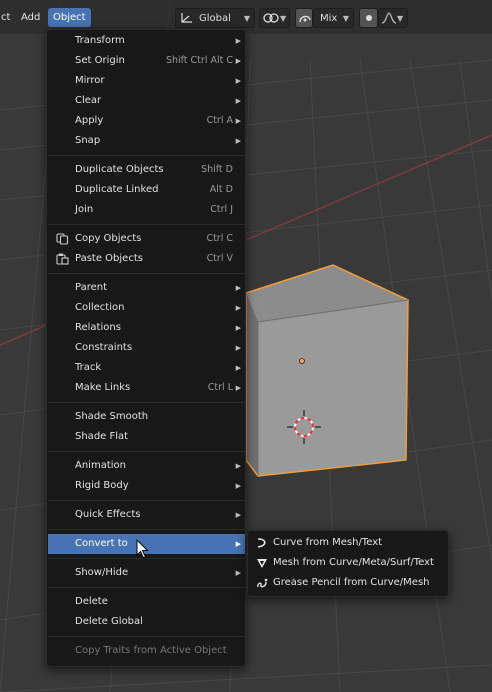 This screenshot has width=492, height=692. What do you see at coordinates (112, 416) in the screenshot?
I see `menu-item-label: Shade Smooth` at bounding box center [112, 416].